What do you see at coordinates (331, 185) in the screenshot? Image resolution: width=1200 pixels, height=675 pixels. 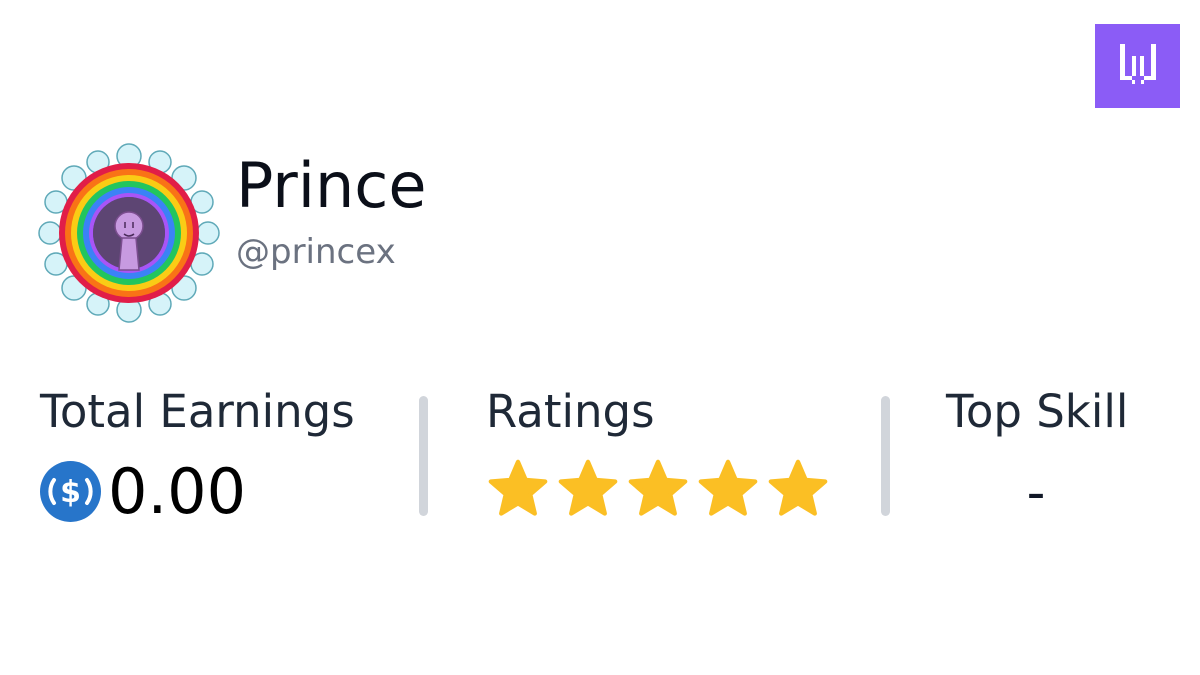 I see `profile-name: Prince` at bounding box center [331, 185].